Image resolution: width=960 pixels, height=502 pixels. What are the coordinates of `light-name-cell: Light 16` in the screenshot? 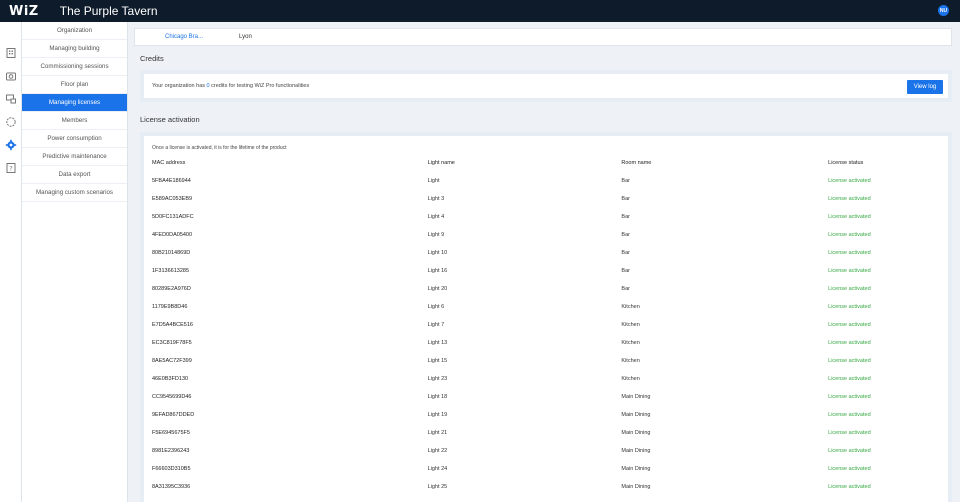 It's located at (437, 271).